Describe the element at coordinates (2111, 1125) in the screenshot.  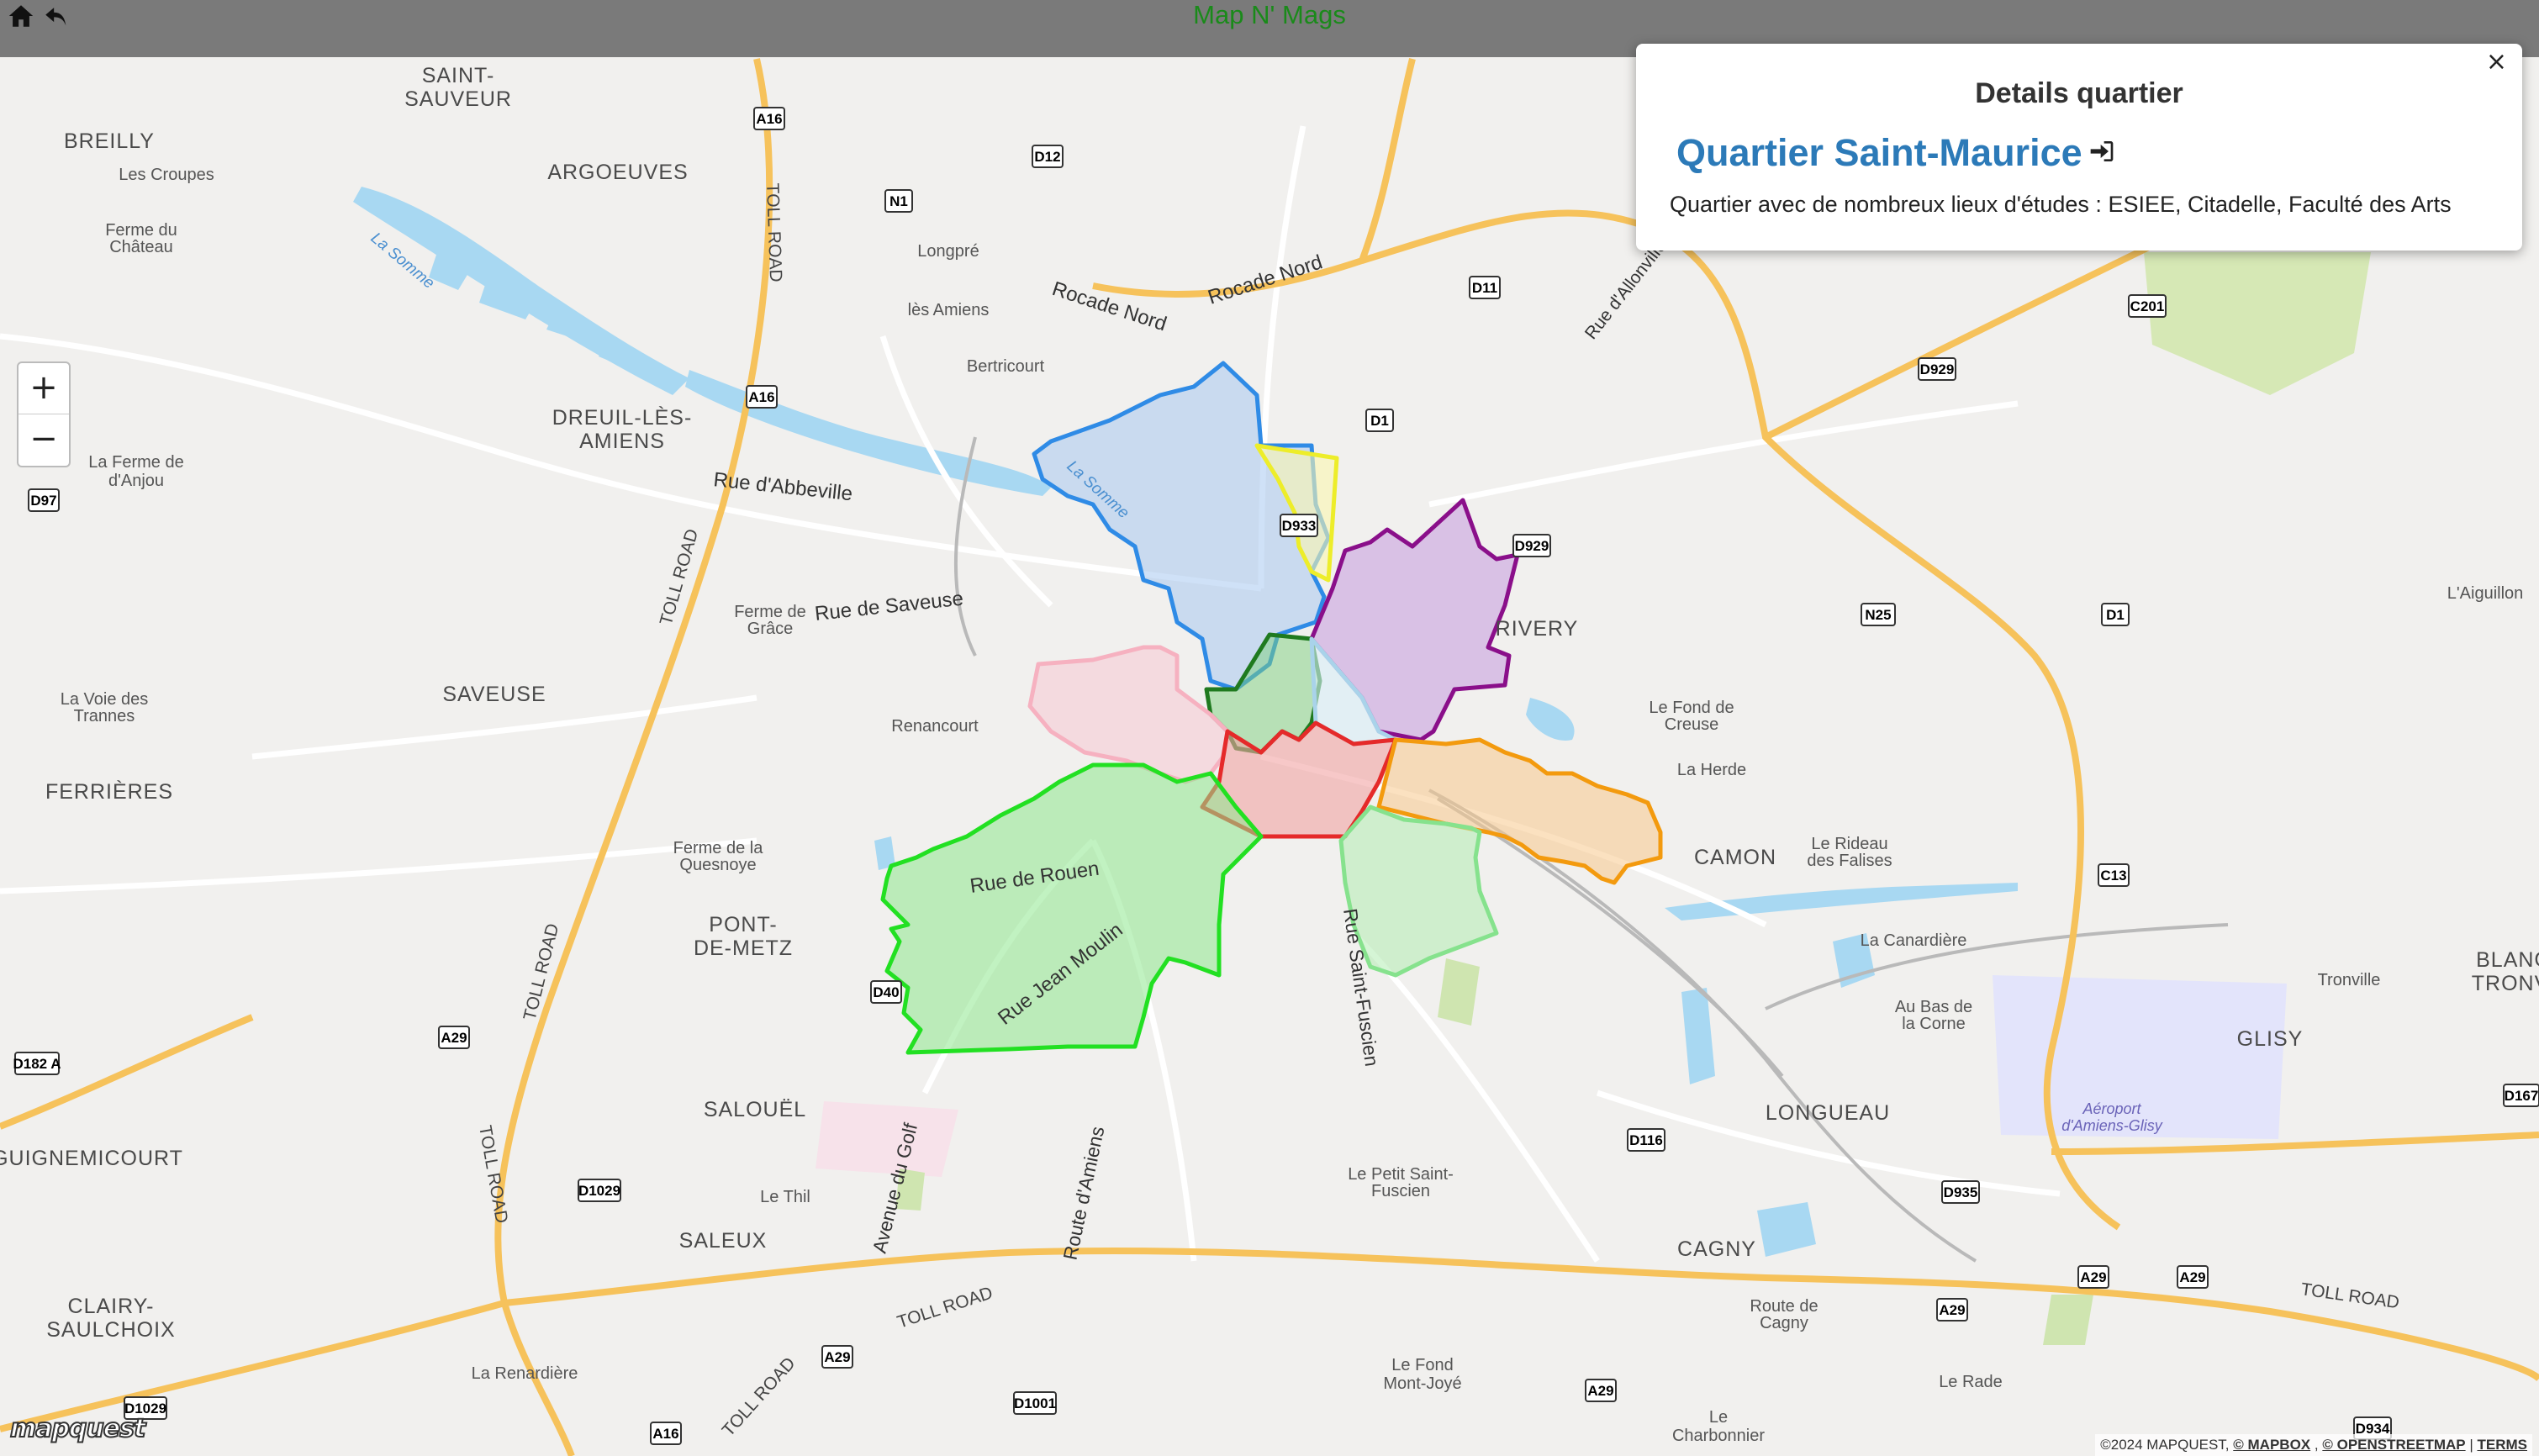
I see `svg-text: d'Amiens-Glisy` at that location.